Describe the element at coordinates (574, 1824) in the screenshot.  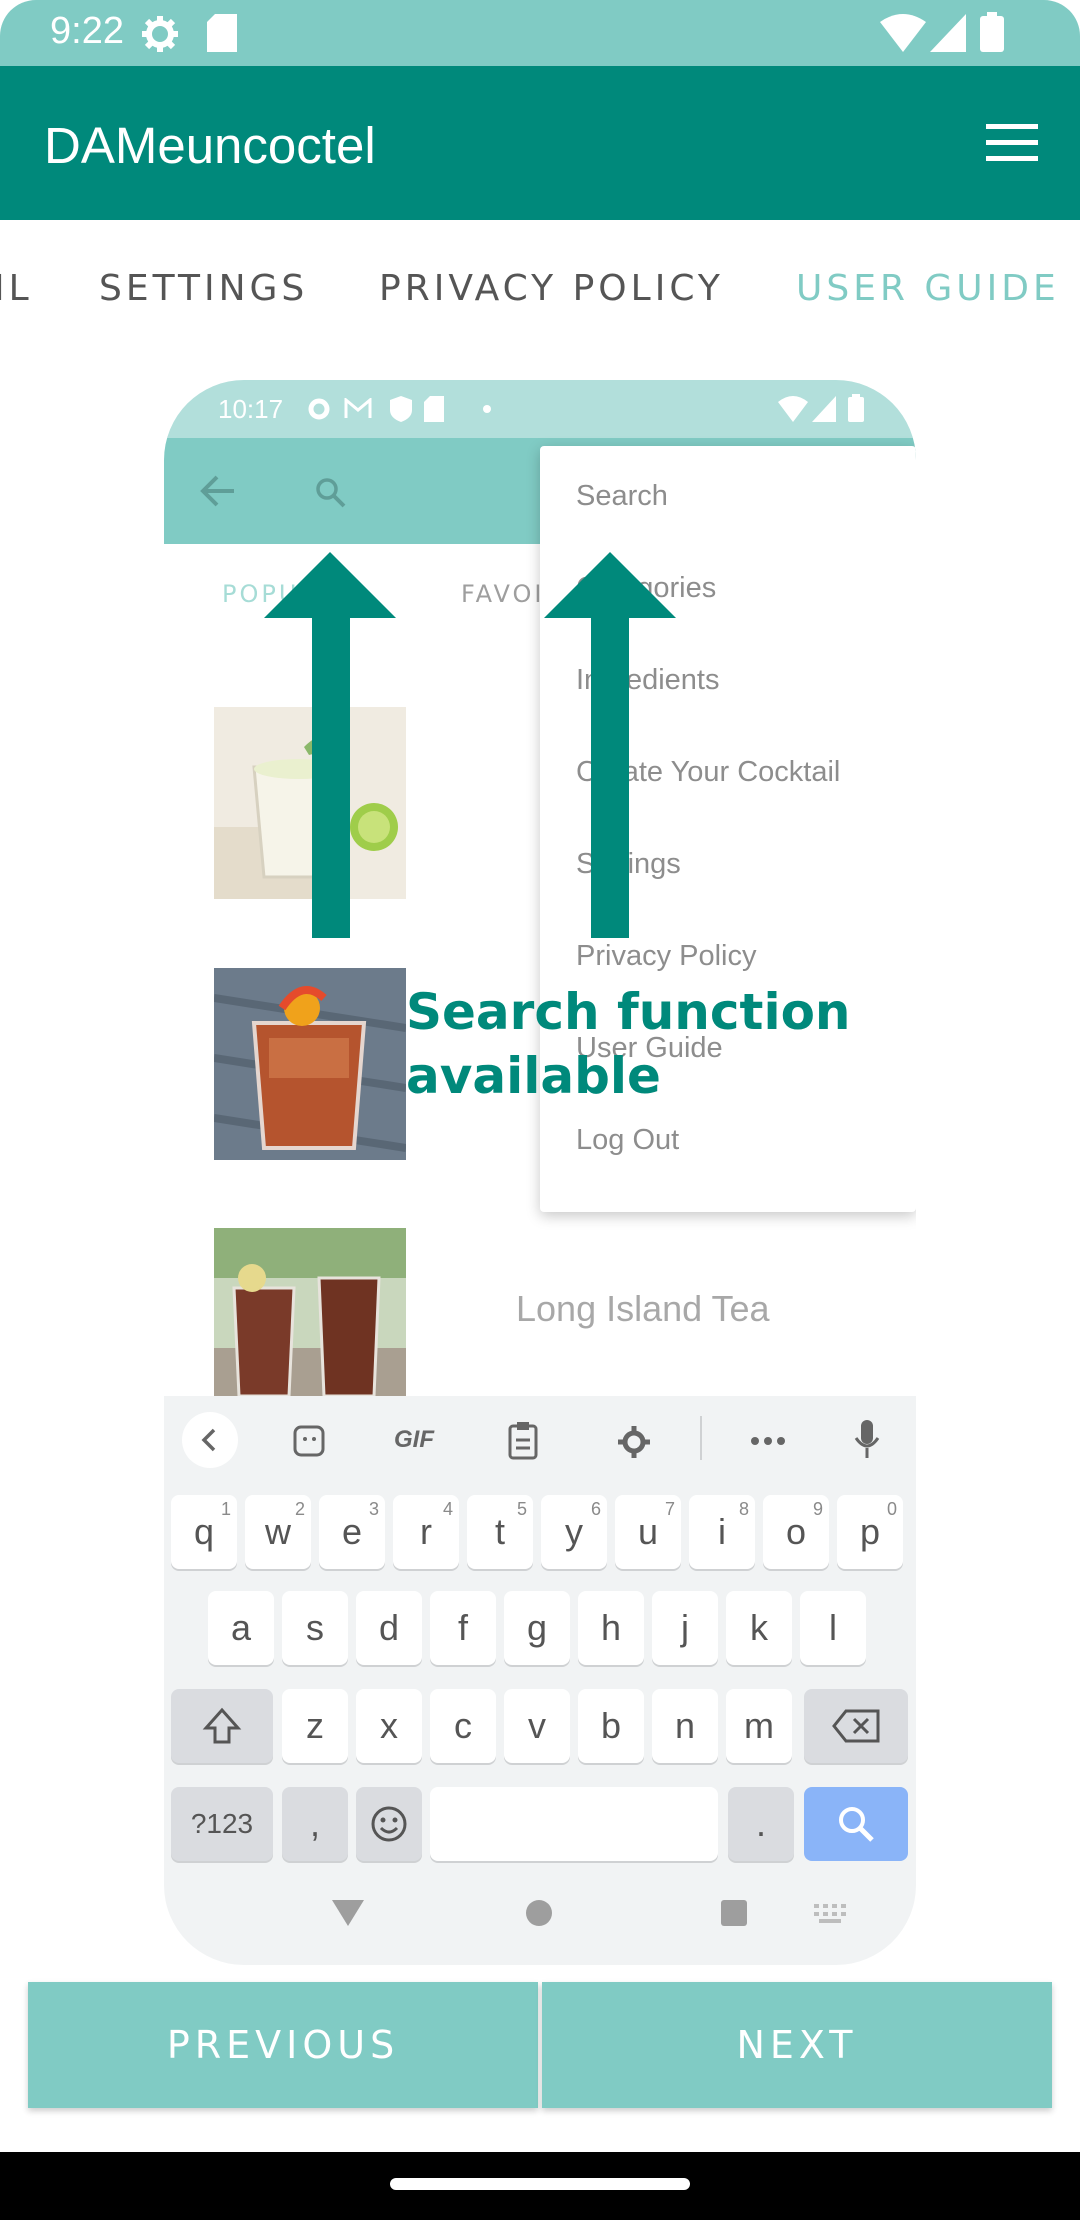
I see `space-key` at that location.